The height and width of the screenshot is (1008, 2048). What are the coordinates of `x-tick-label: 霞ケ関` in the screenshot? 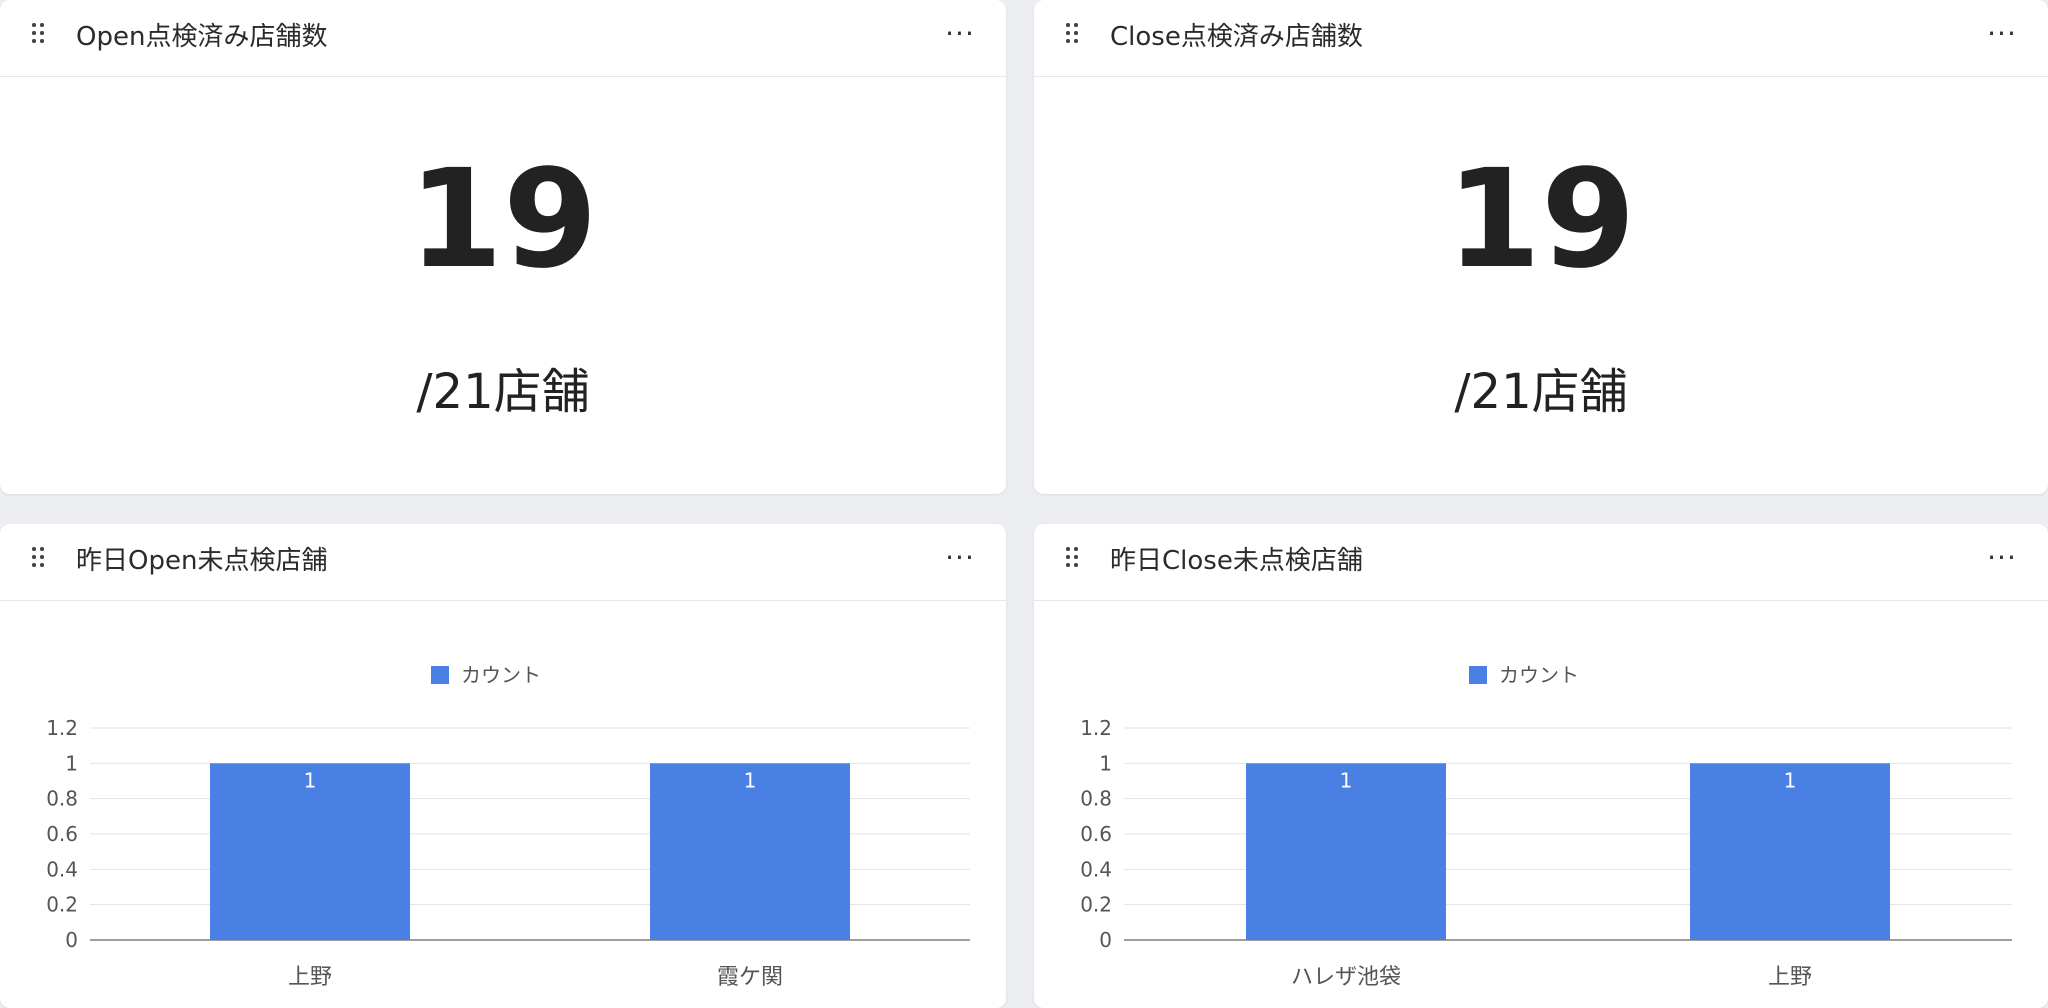 It's located at (750, 977).